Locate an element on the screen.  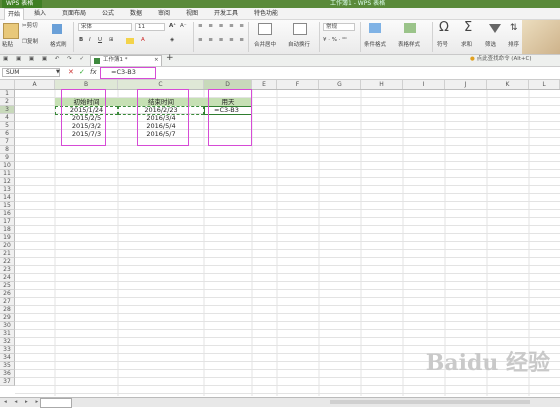
sum-button: 求和 is located at coordinates (466, 45).